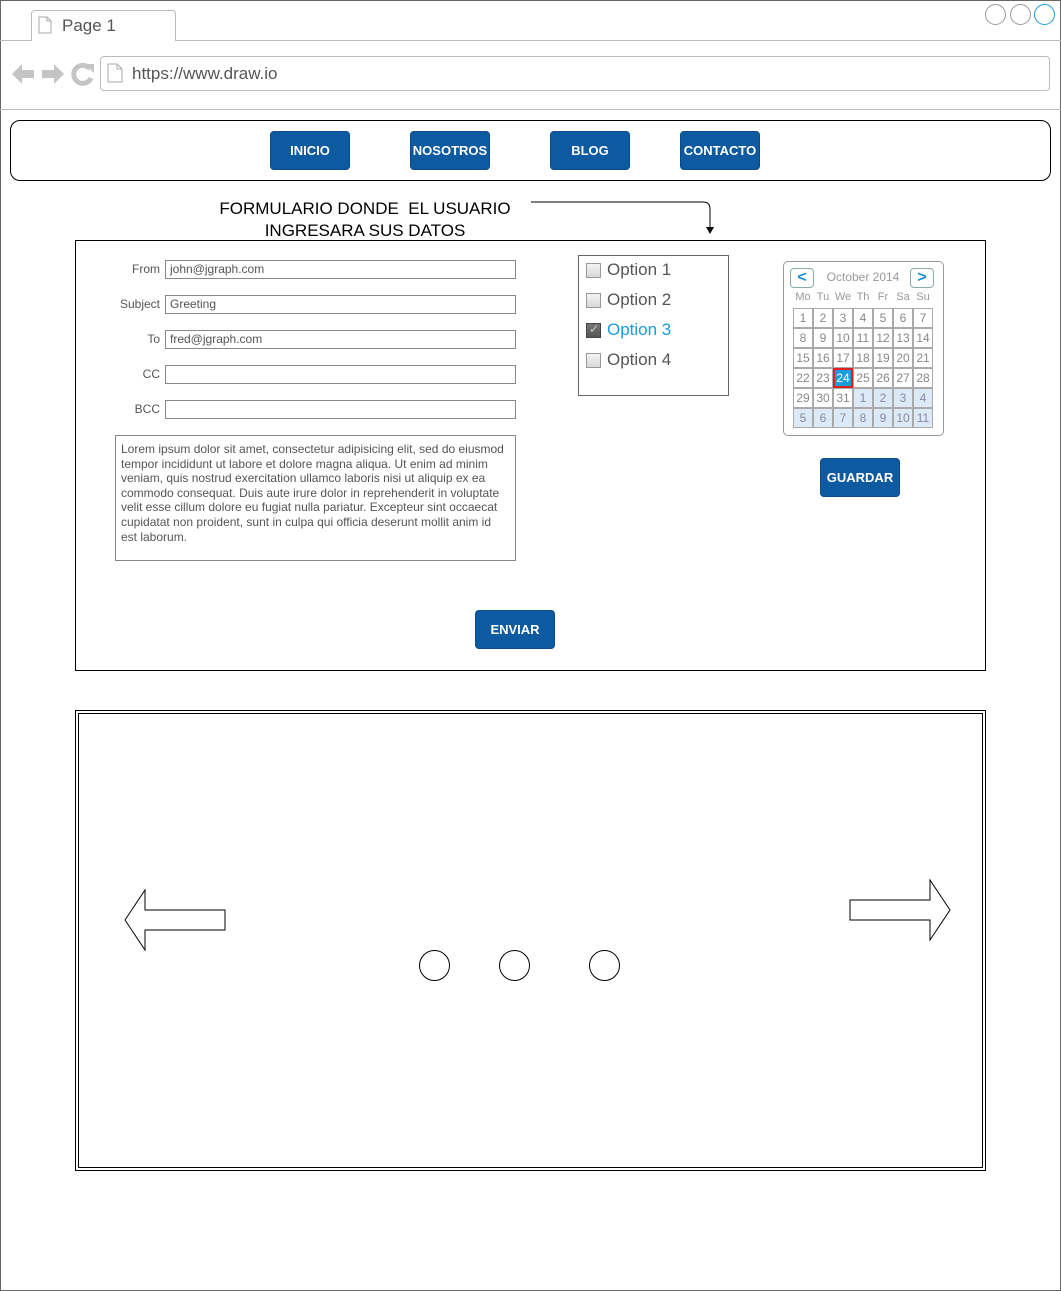  I want to click on option-row-4: Option 4, so click(628, 360).